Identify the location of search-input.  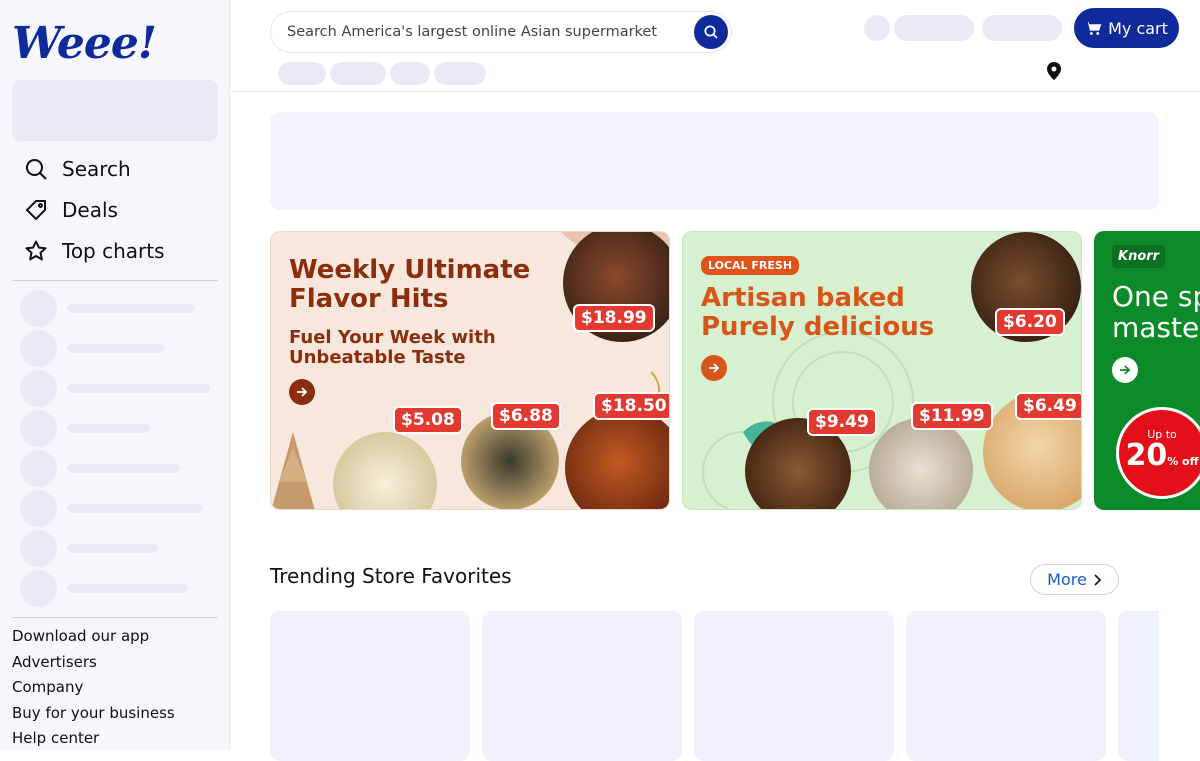
(487, 32).